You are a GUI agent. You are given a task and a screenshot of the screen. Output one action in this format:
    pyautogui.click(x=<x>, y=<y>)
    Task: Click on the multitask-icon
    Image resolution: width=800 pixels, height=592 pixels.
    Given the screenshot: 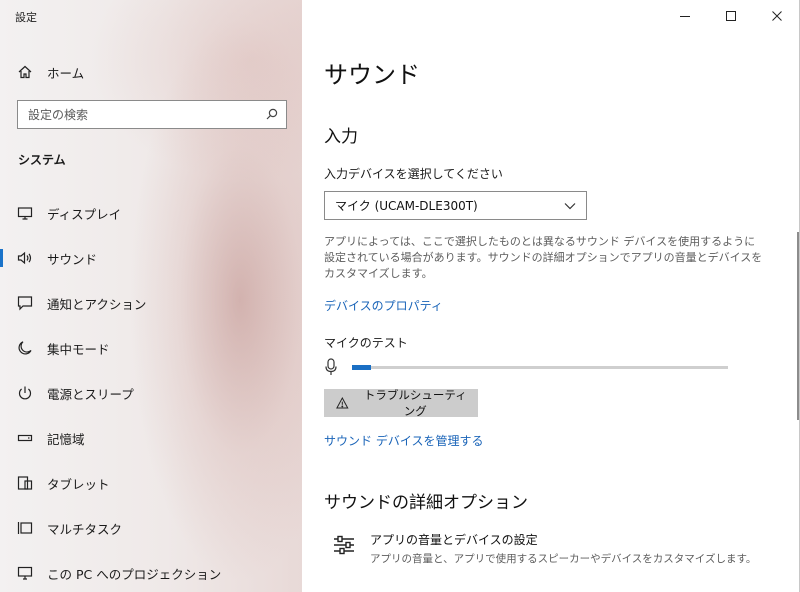 What is the action you would take?
    pyautogui.click(x=25, y=528)
    